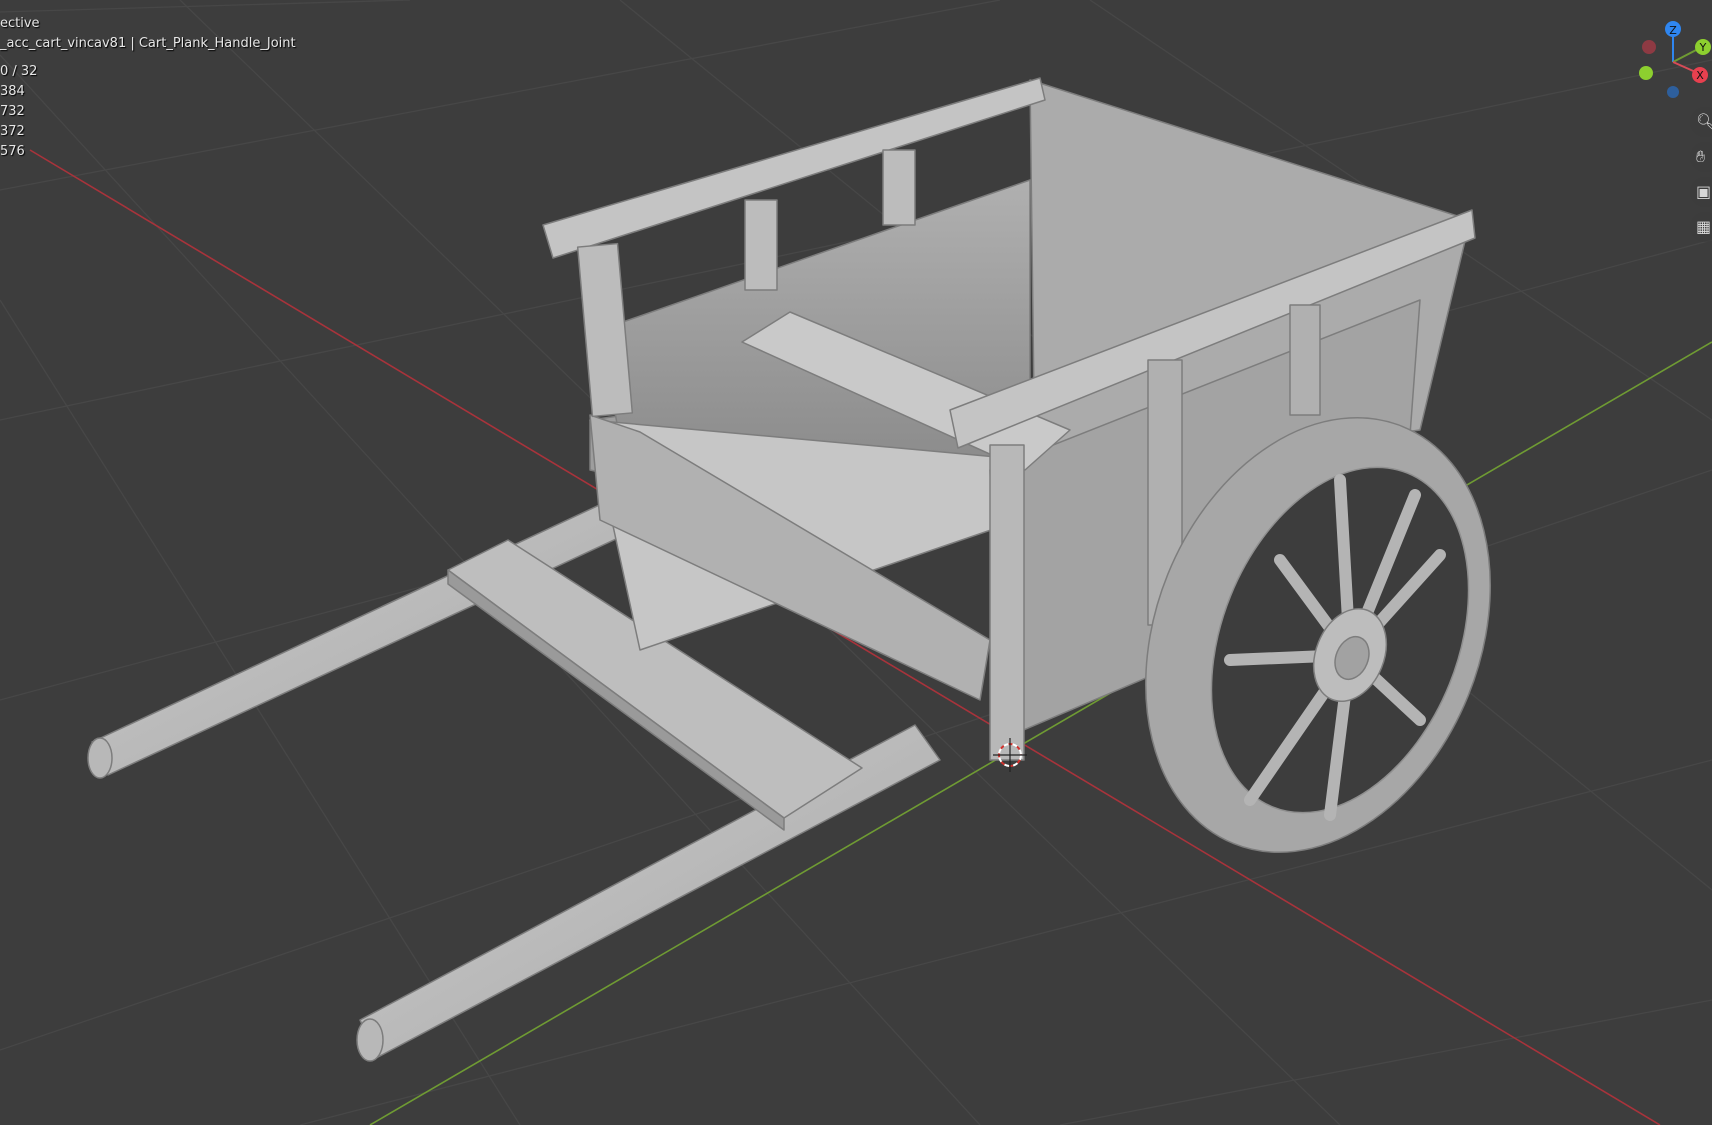  I want to click on gizmo-z-label: Z, so click(1673, 30).